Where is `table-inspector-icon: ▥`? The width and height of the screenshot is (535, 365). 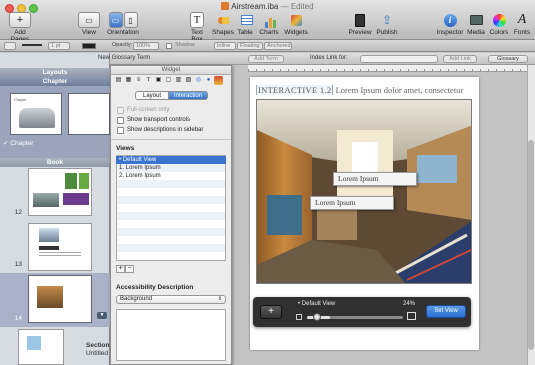 table-inspector-icon: ▥ is located at coordinates (178, 80).